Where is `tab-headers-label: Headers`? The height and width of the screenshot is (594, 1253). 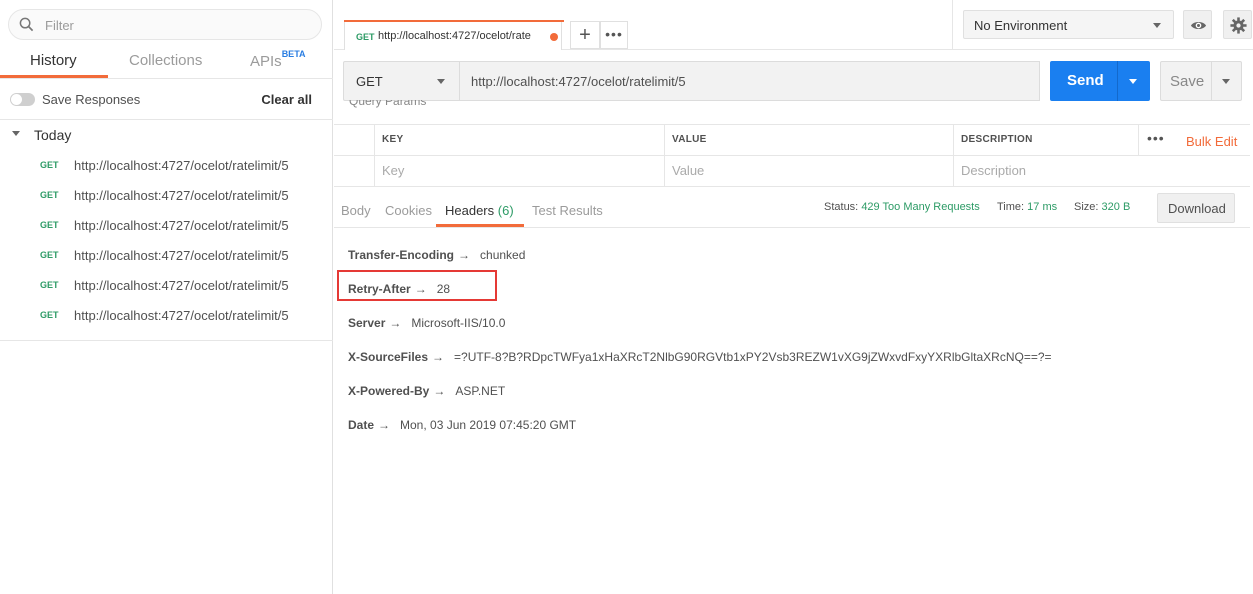
tab-headers-label: Headers is located at coordinates (470, 210).